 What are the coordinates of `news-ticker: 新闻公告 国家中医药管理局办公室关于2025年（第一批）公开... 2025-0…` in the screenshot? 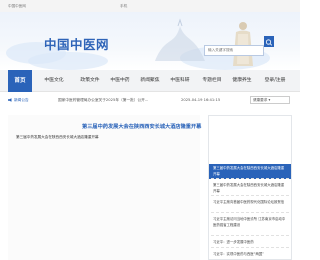 It's located at (150, 100).